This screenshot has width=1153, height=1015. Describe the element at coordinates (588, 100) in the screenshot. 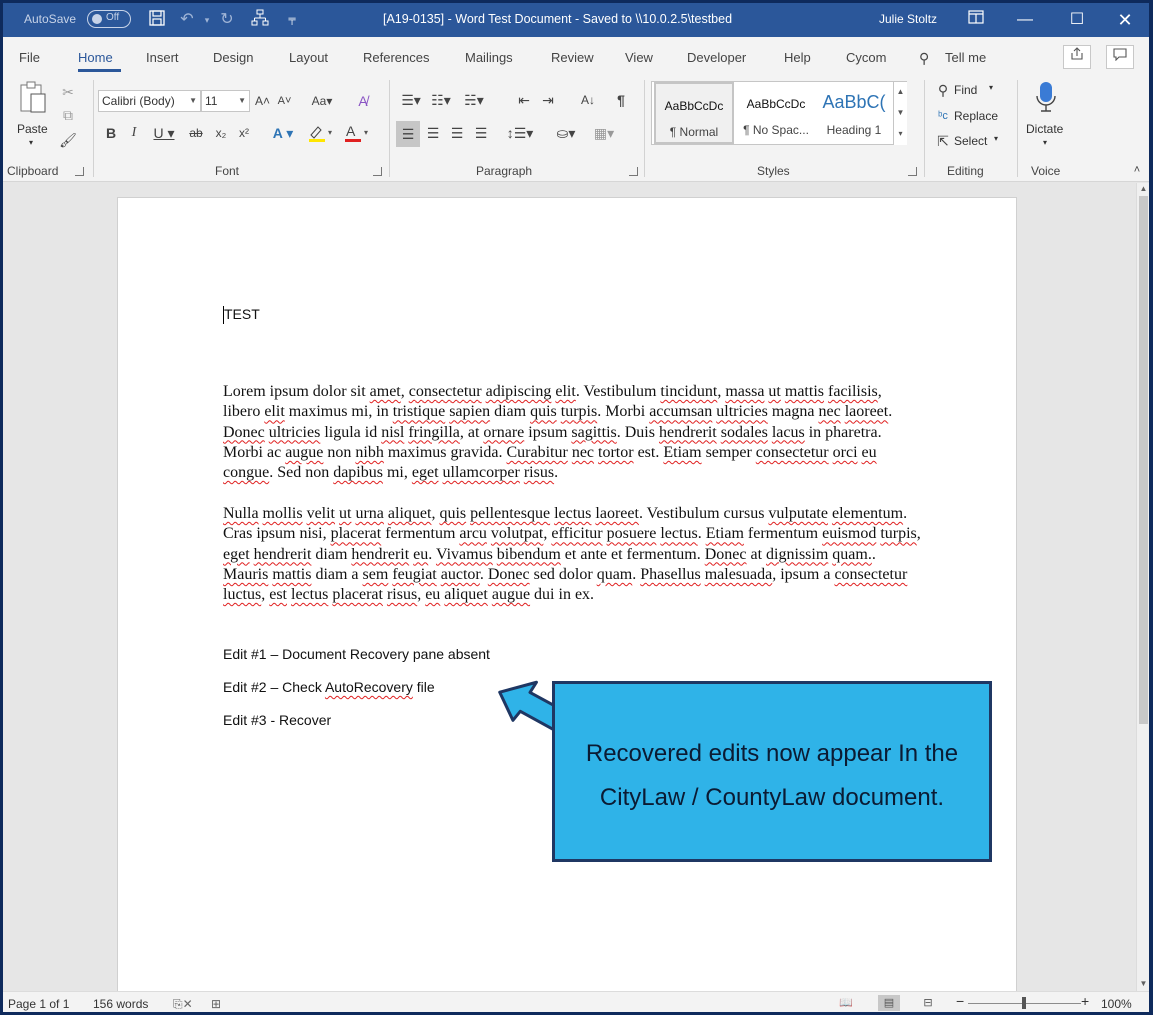

I see `sort-icon: A↓` at that location.